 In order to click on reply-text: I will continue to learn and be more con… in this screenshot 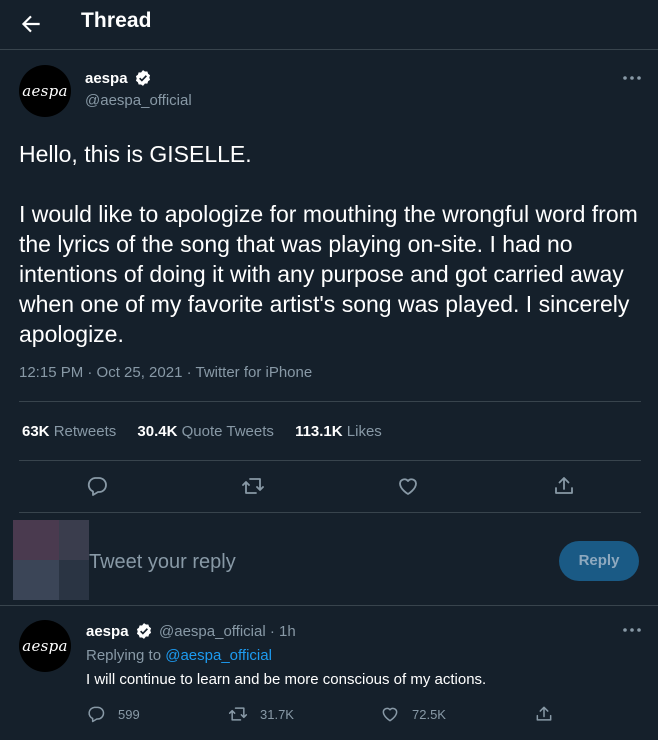, I will do `click(286, 679)`.